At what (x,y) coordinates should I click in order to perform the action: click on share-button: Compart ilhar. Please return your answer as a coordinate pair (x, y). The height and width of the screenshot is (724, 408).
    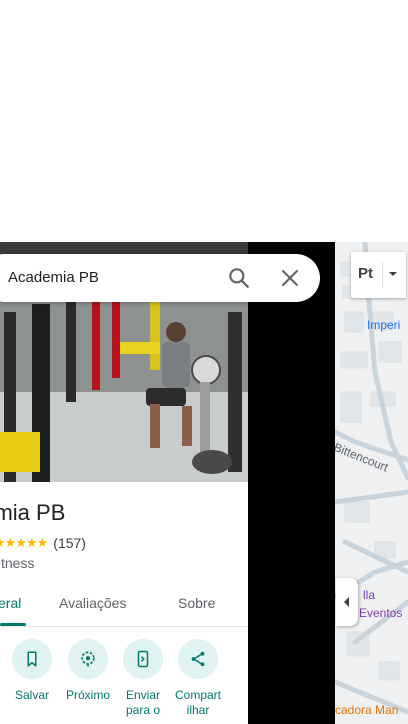
    Looking at the image, I should click on (198, 678).